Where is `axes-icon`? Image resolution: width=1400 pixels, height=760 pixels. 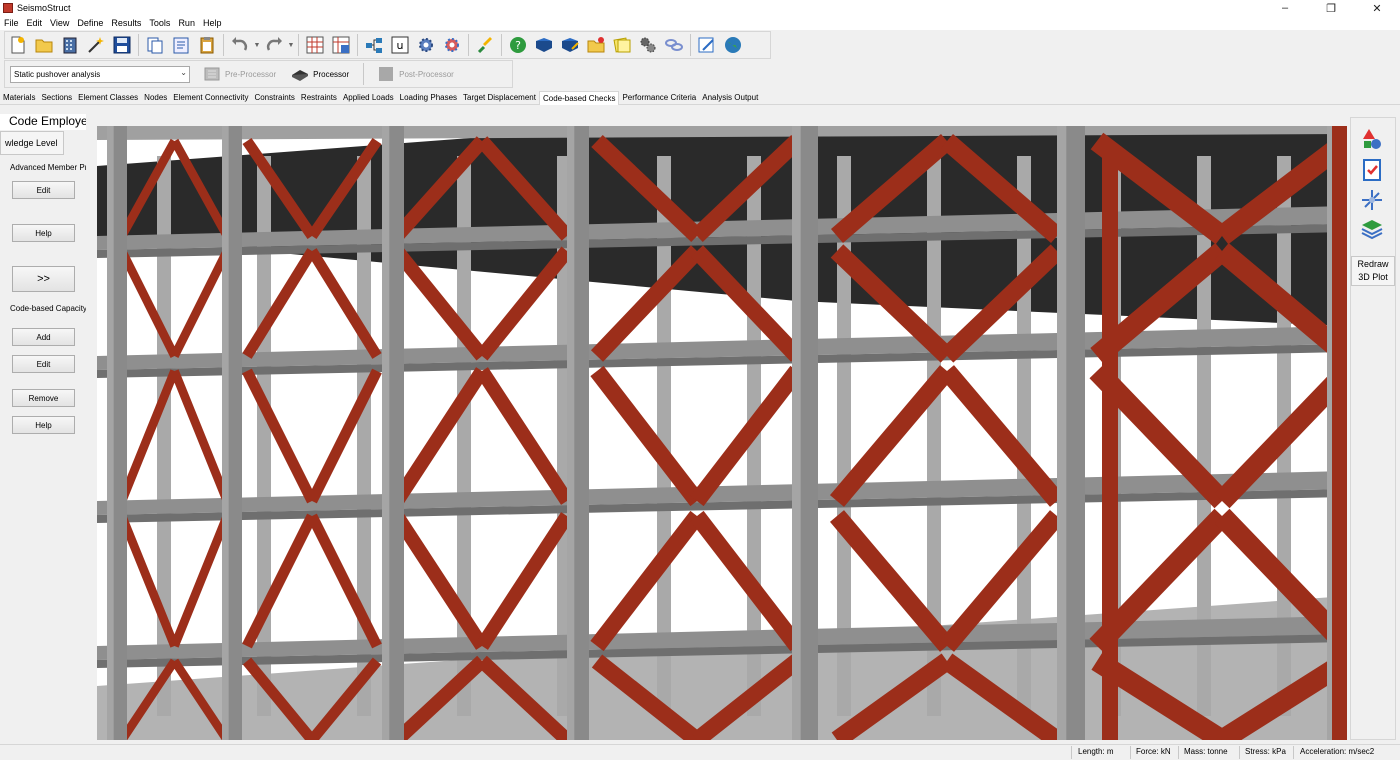
axes-icon is located at coordinates (1372, 200).